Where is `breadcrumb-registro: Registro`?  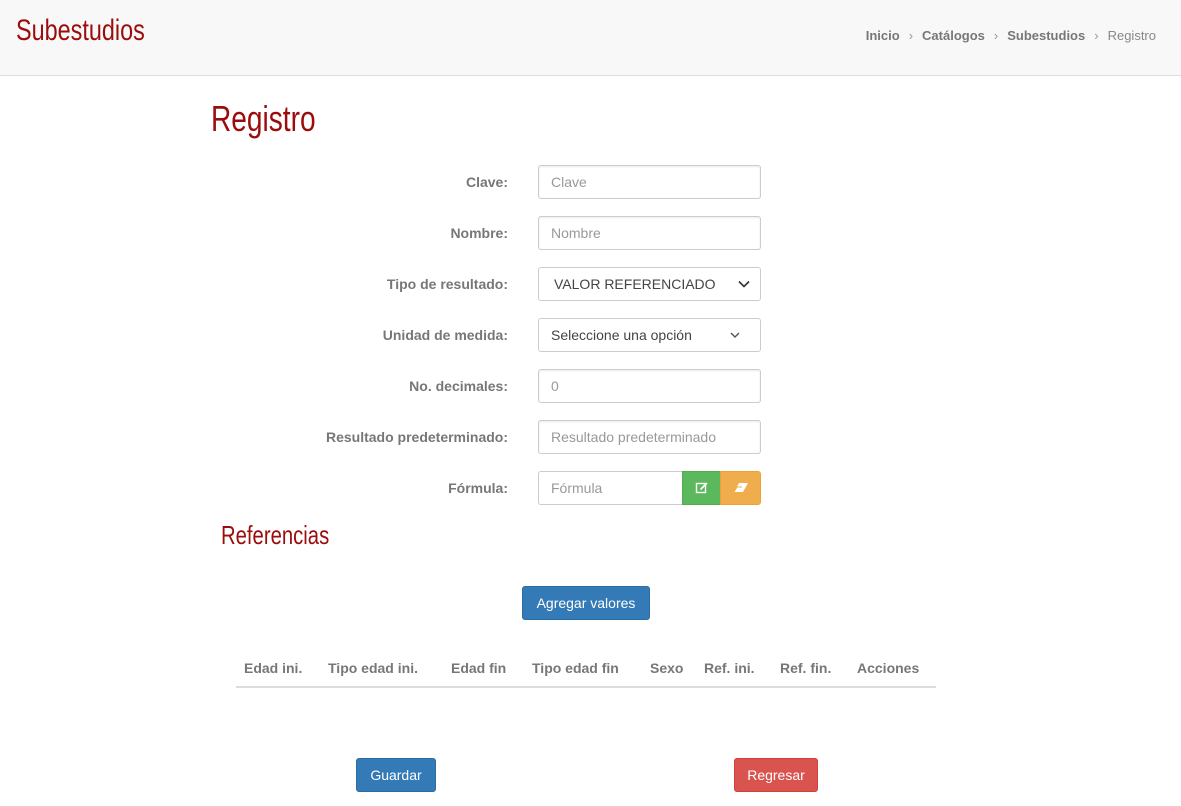 breadcrumb-registro: Registro is located at coordinates (1131, 35).